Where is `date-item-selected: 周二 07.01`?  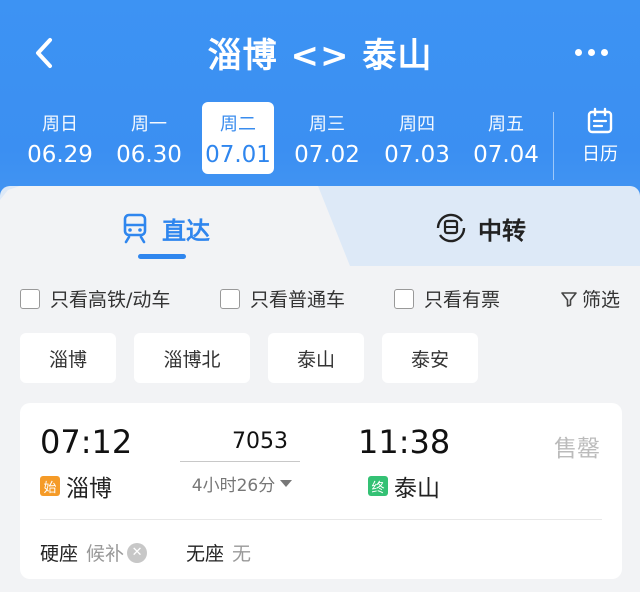
date-item-selected: 周二 07.01 is located at coordinates (238, 138).